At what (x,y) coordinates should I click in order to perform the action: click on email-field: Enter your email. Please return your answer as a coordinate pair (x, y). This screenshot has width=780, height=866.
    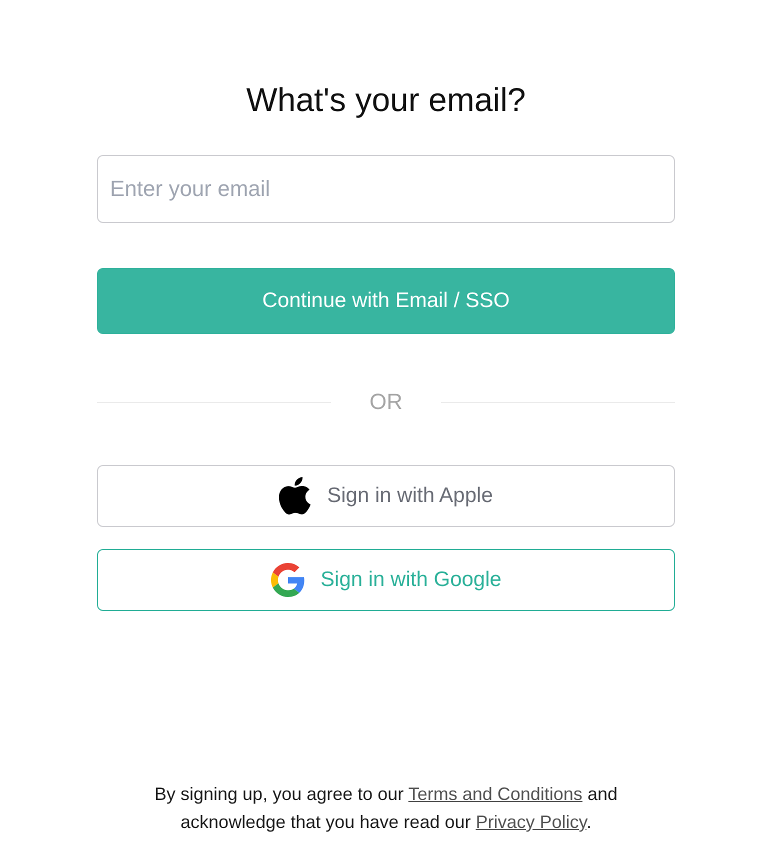
    Looking at the image, I should click on (386, 189).